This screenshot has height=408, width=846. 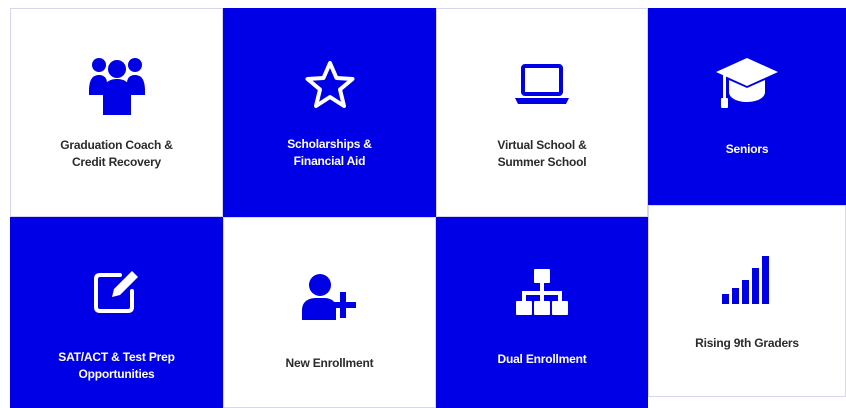 I want to click on tile-rising-9th-graders: Rising 9th Graders, so click(x=747, y=301).